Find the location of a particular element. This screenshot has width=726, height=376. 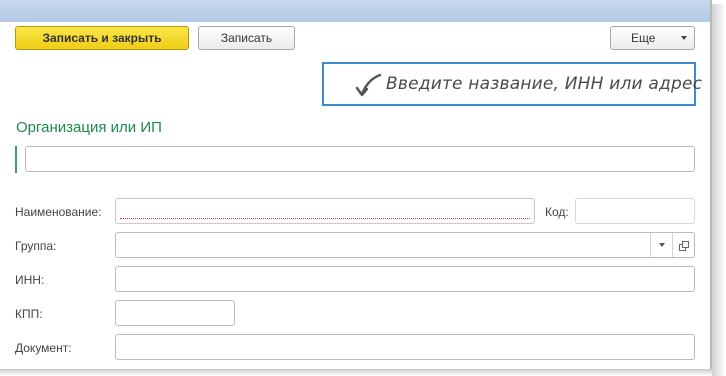

save-button: Записать is located at coordinates (246, 38).